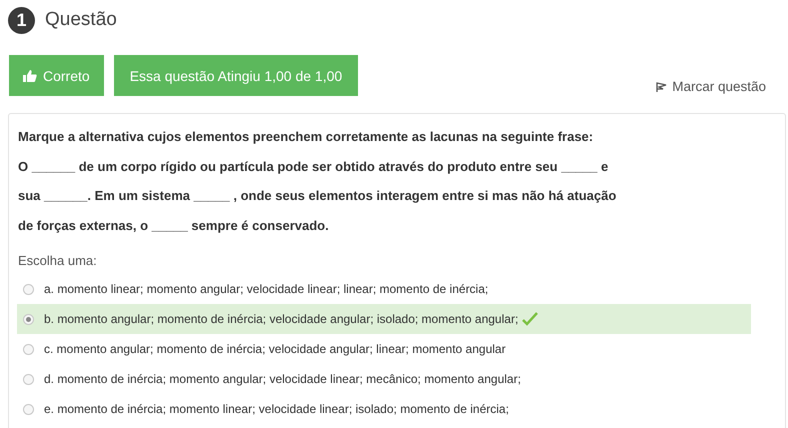  Describe the element at coordinates (530, 319) in the screenshot. I see `checkmark-icon` at that location.